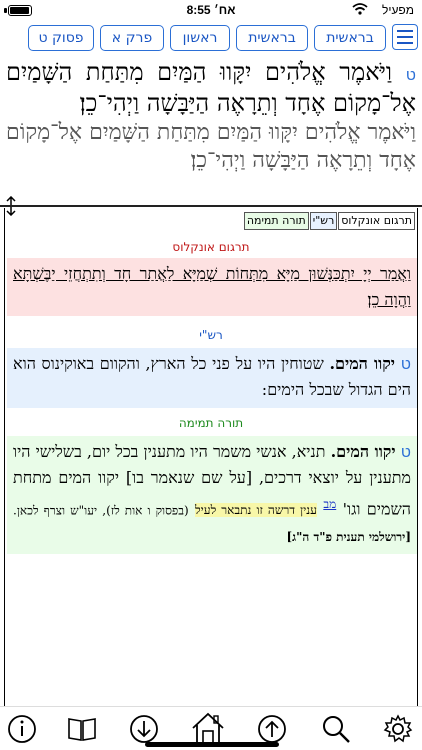 The image size is (422, 750). I want to click on bottom-toolbar, so click(211, 728).